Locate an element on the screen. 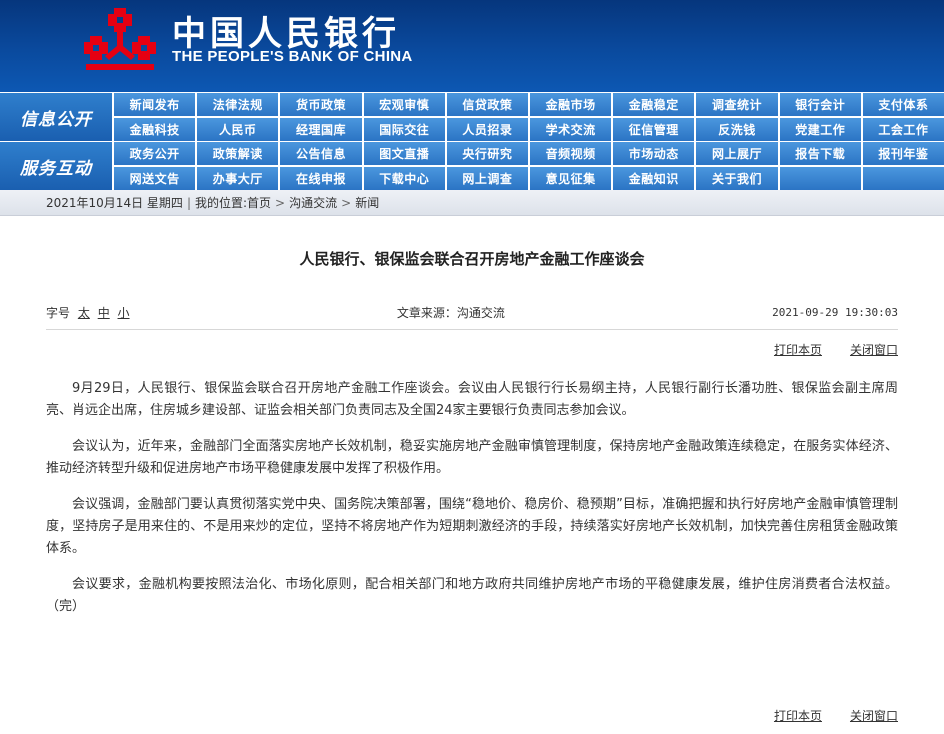  nav-info-item: 学术交流 is located at coordinates (570, 129).